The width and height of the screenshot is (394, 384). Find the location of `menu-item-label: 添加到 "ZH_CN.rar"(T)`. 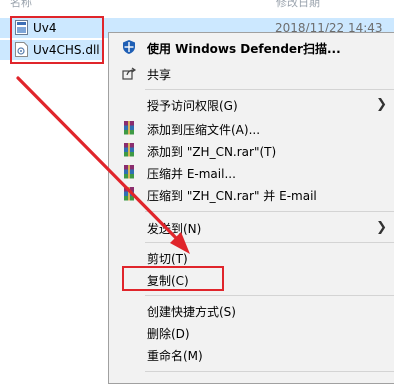

menu-item-label: 添加到 "ZH_CN.rar"(T) is located at coordinates (212, 152).